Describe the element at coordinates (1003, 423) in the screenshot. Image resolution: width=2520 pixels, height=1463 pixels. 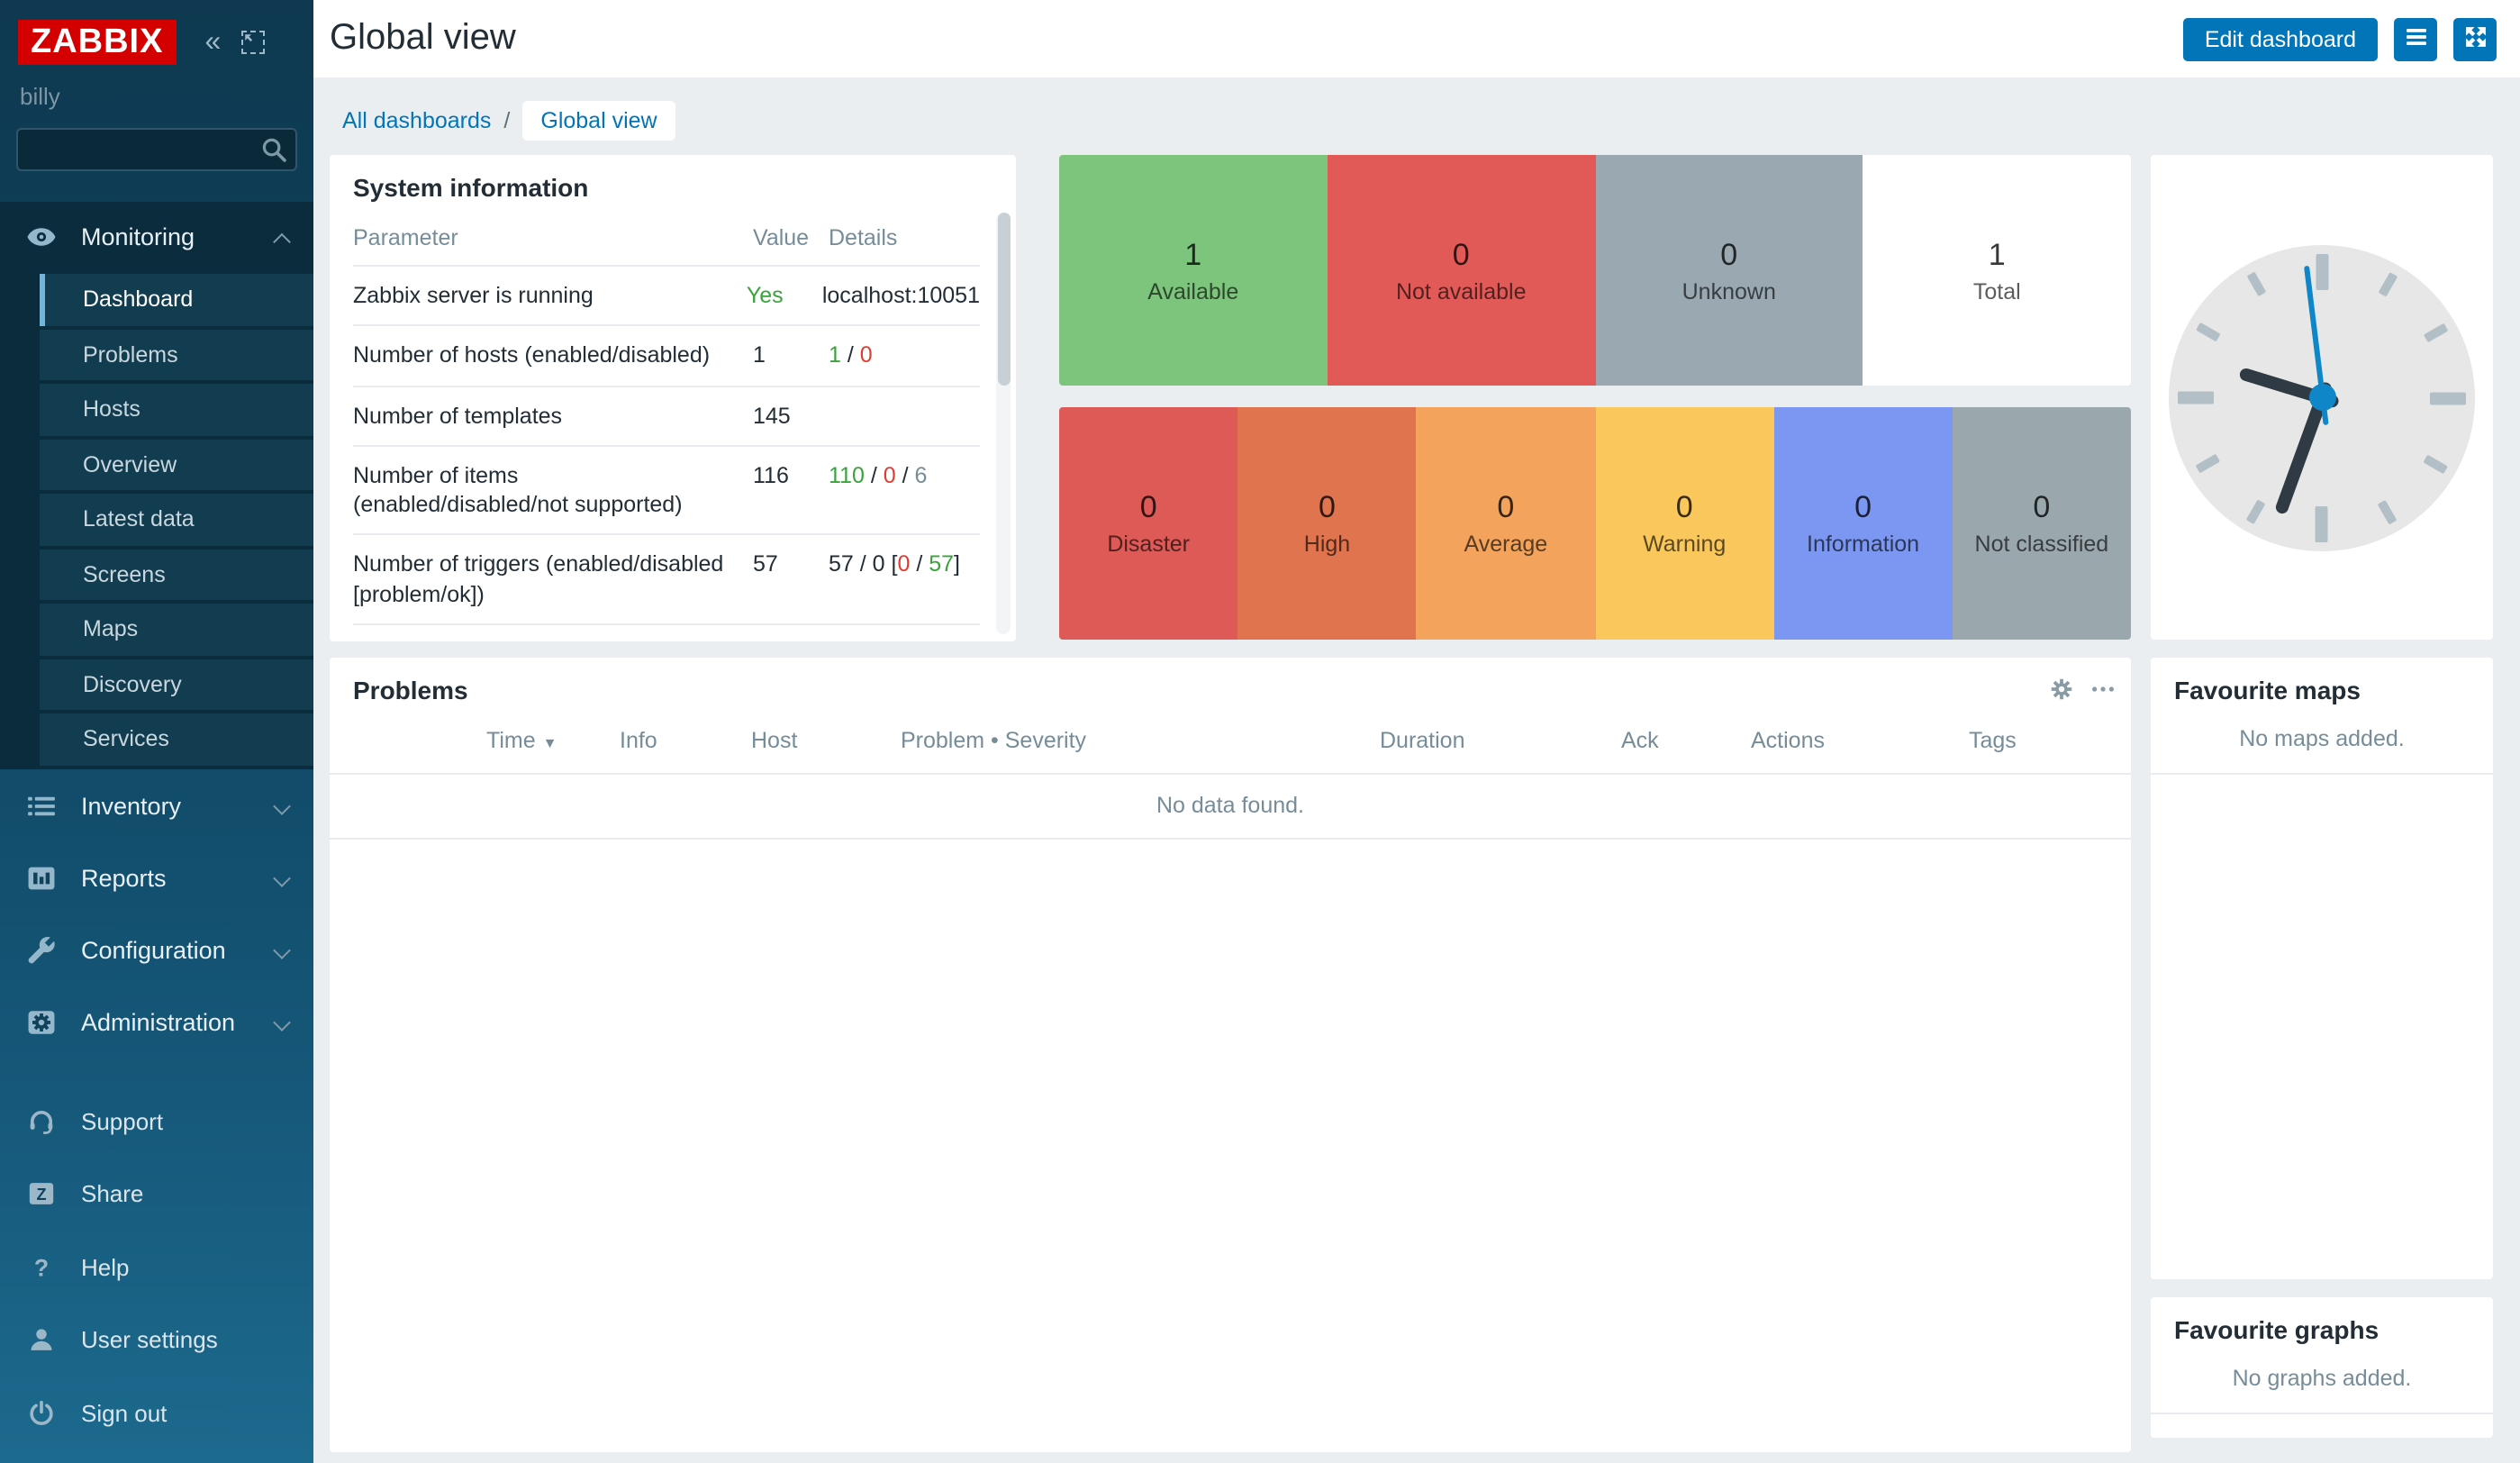
I see `scrollbar-track` at that location.